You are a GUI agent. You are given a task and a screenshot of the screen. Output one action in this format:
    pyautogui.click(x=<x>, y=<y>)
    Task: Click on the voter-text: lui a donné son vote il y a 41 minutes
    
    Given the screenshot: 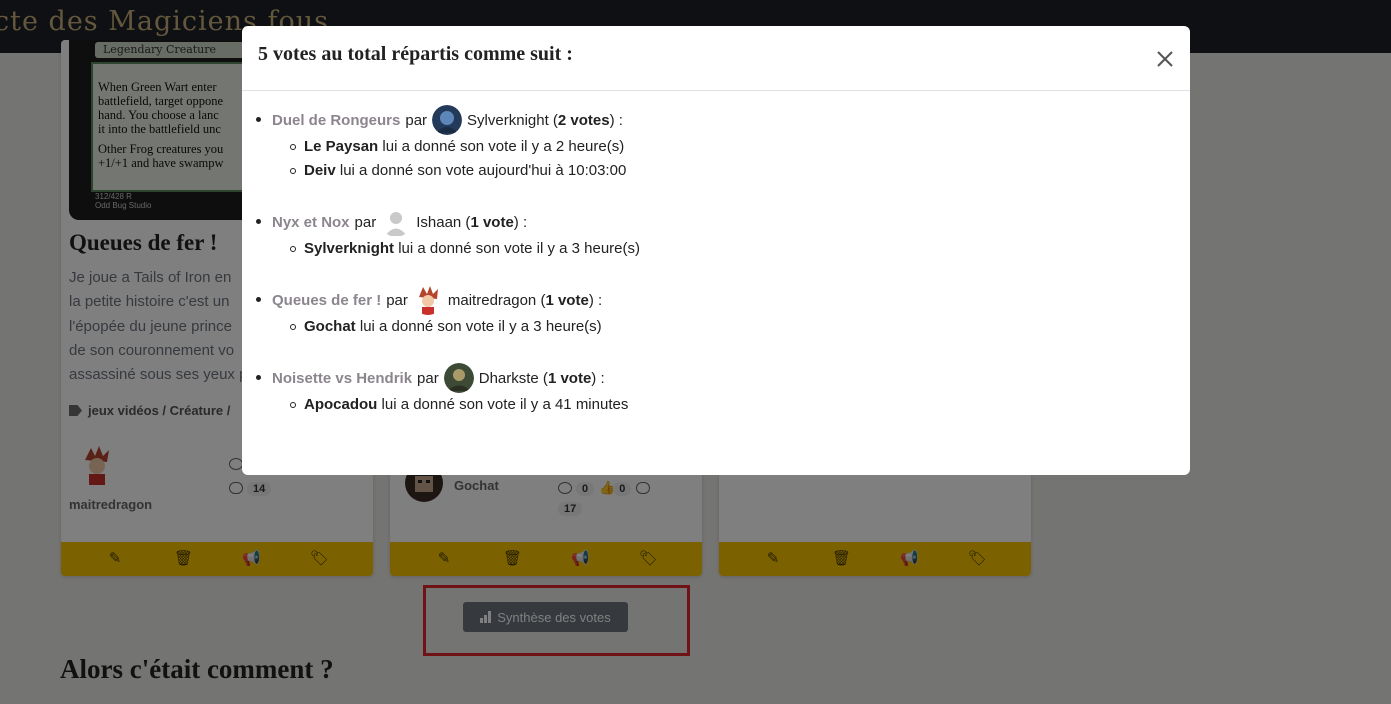 What is the action you would take?
    pyautogui.click(x=505, y=404)
    